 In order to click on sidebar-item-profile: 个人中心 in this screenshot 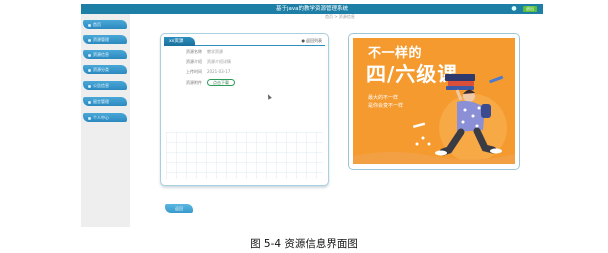, I will do `click(105, 117)`.